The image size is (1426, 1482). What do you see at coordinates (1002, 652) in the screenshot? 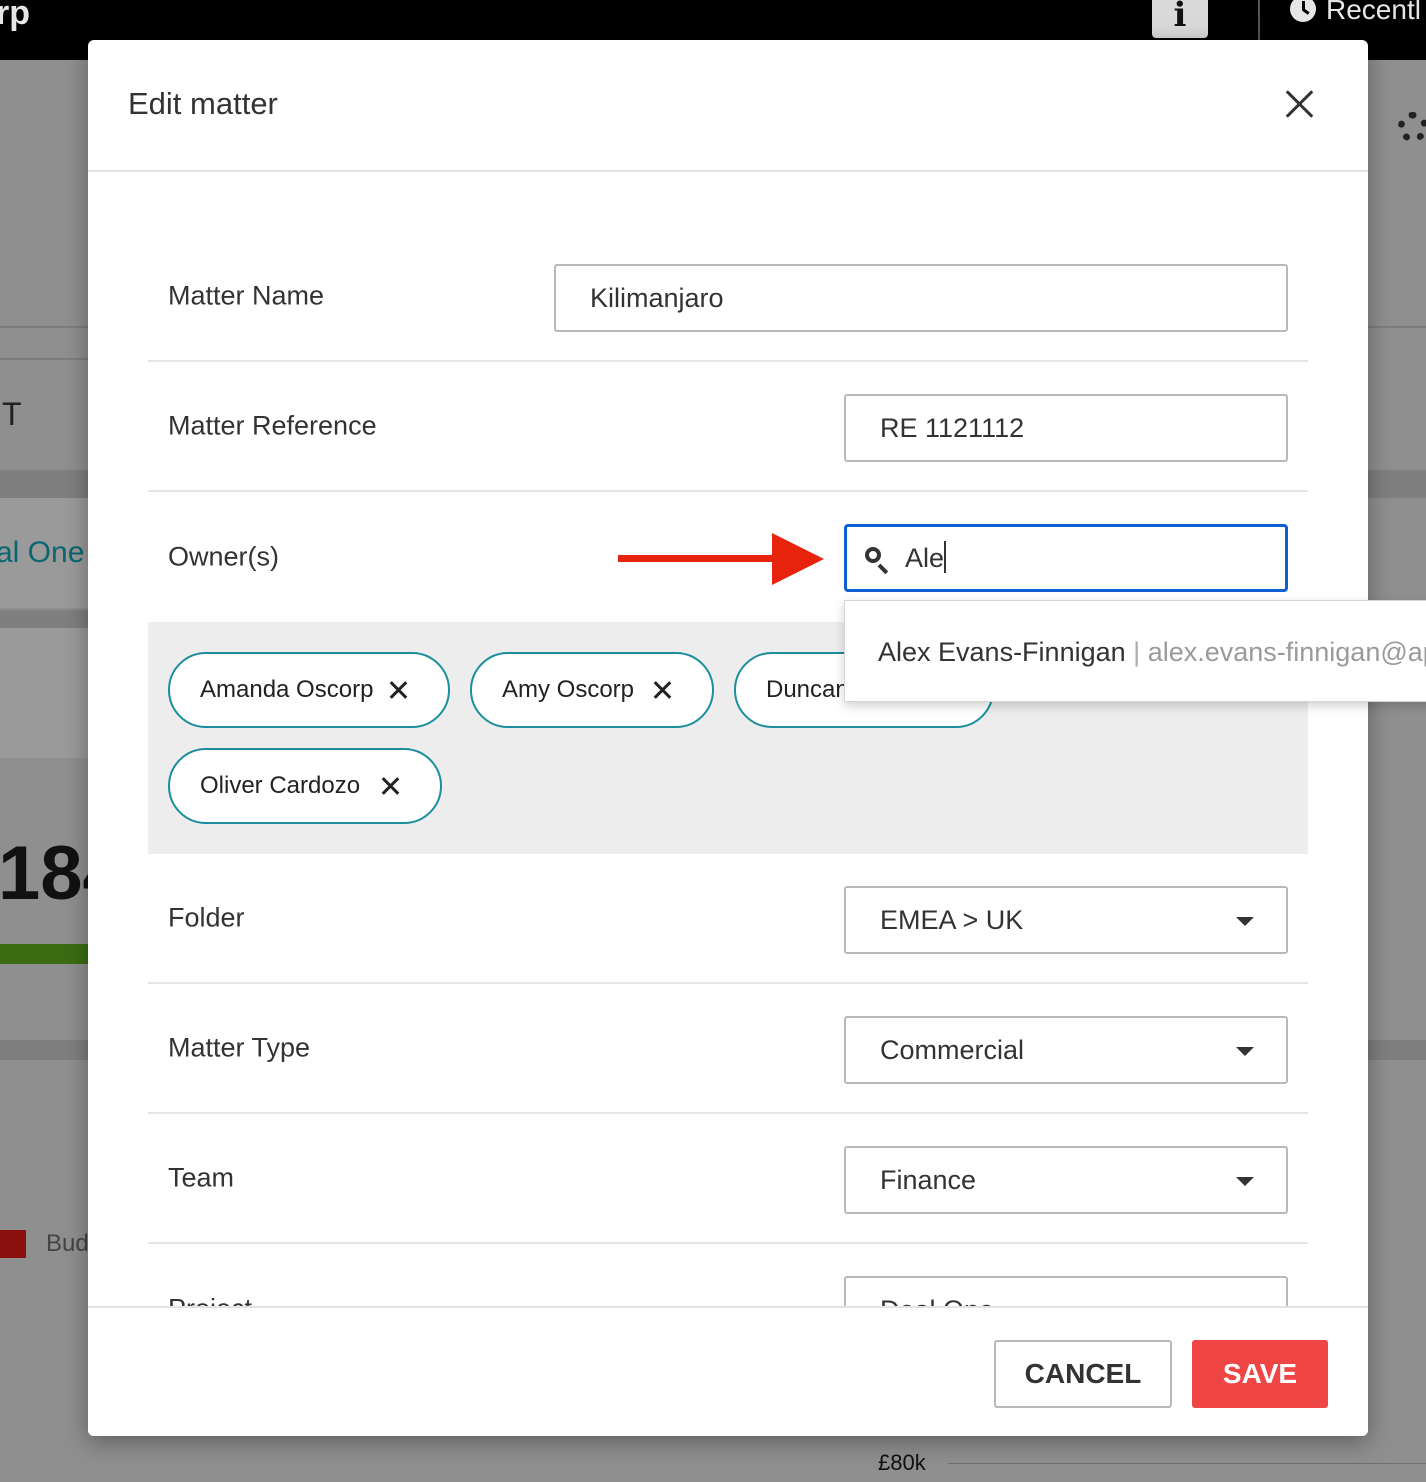
I see `suggestion-name: Alex Evans-Finnigan` at bounding box center [1002, 652].